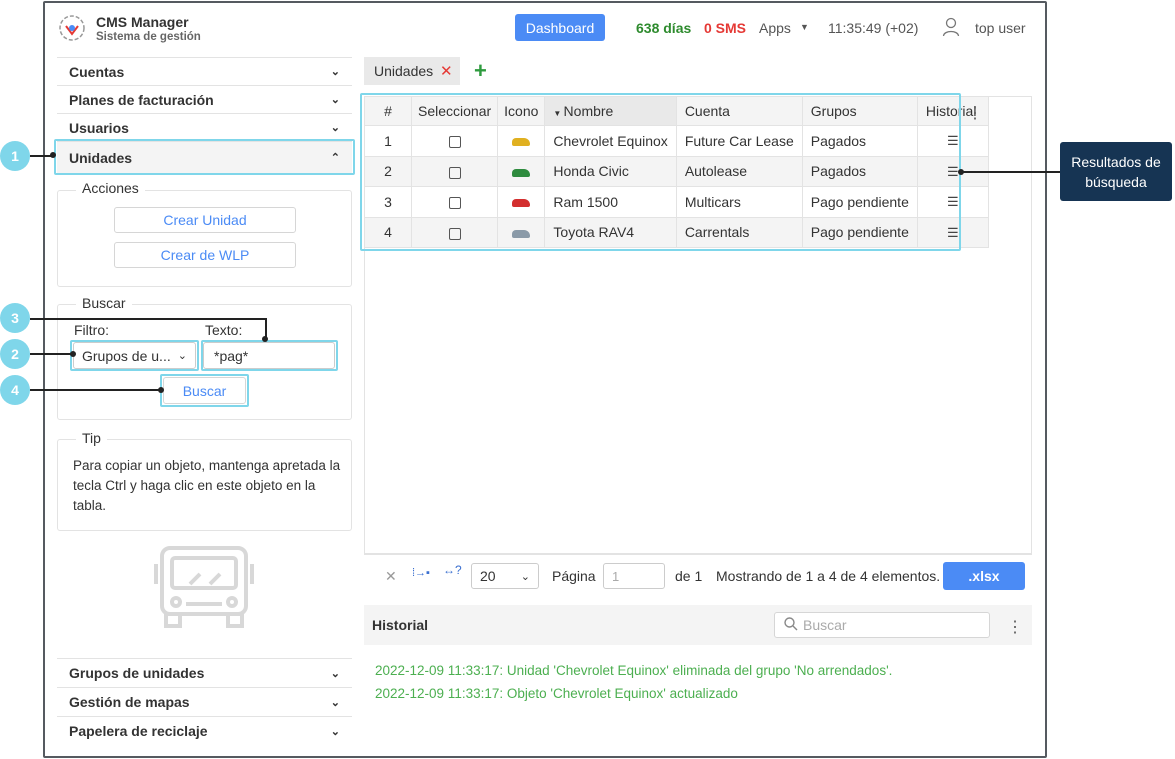  Describe the element at coordinates (951, 27) in the screenshot. I see `user-icon` at that location.